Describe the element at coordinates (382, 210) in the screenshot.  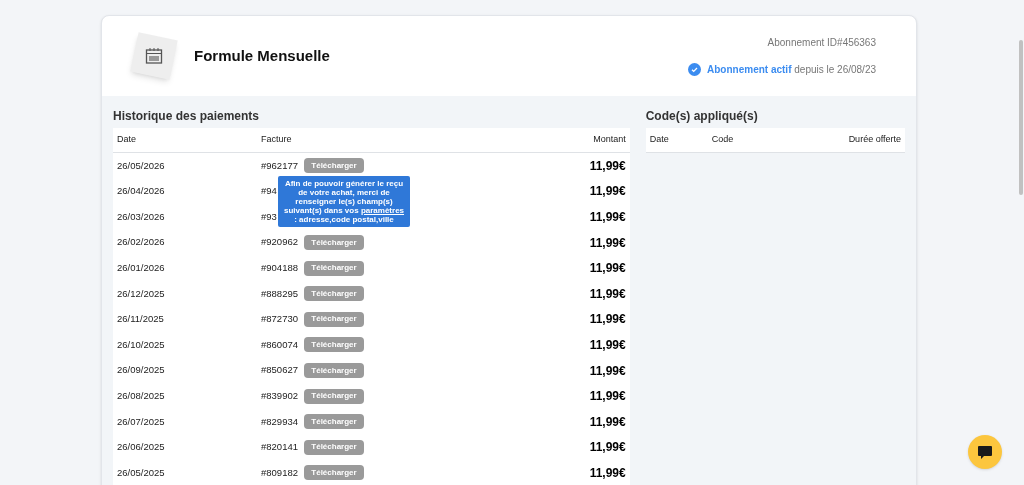
I see `settings-link: paramètres` at that location.